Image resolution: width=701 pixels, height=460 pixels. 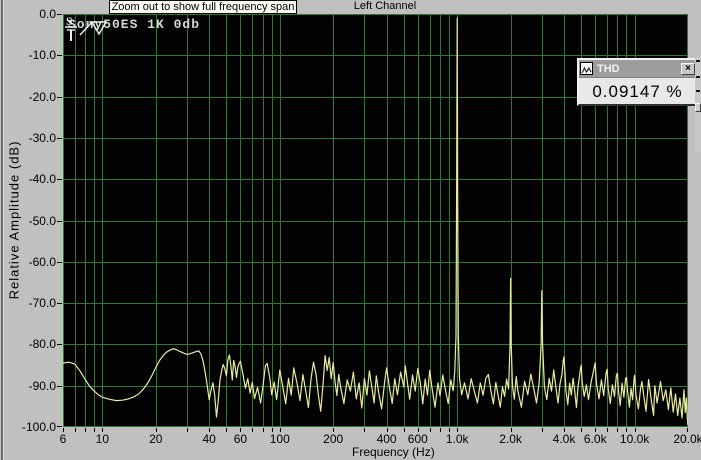 What do you see at coordinates (634, 439) in the screenshot?
I see `x-tick-label: 10.0k` at bounding box center [634, 439].